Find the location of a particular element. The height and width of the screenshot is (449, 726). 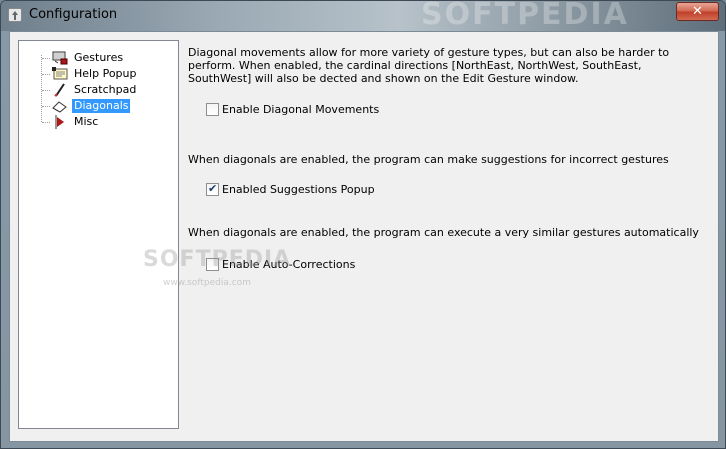

close-icon: ✕ is located at coordinates (697, 11).